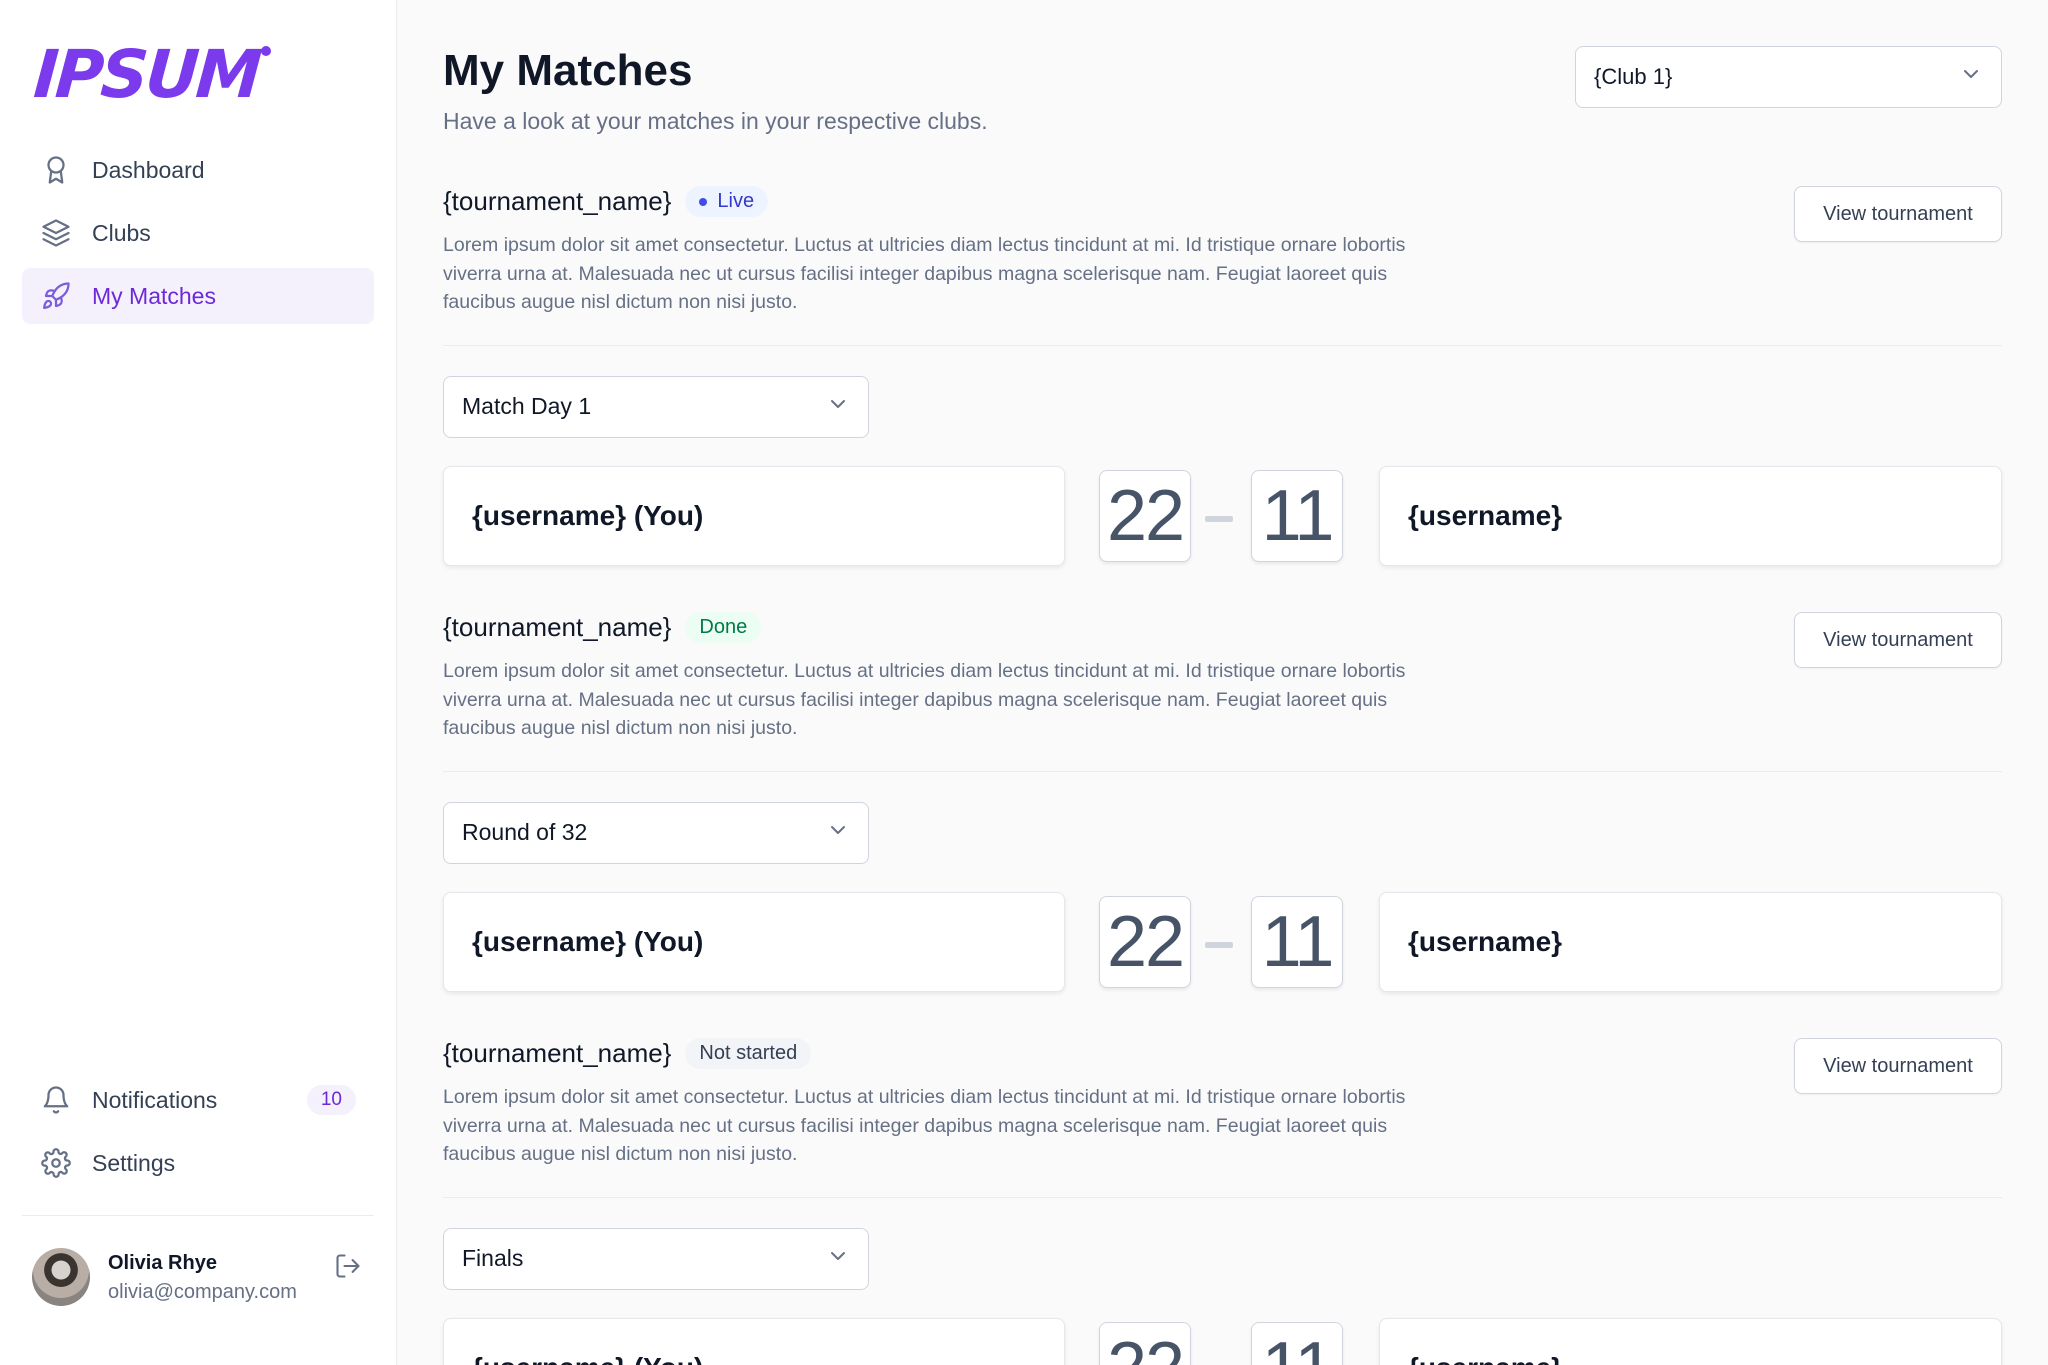 The width and height of the screenshot is (2048, 1365). I want to click on logo: IPSUM, so click(202, 74).